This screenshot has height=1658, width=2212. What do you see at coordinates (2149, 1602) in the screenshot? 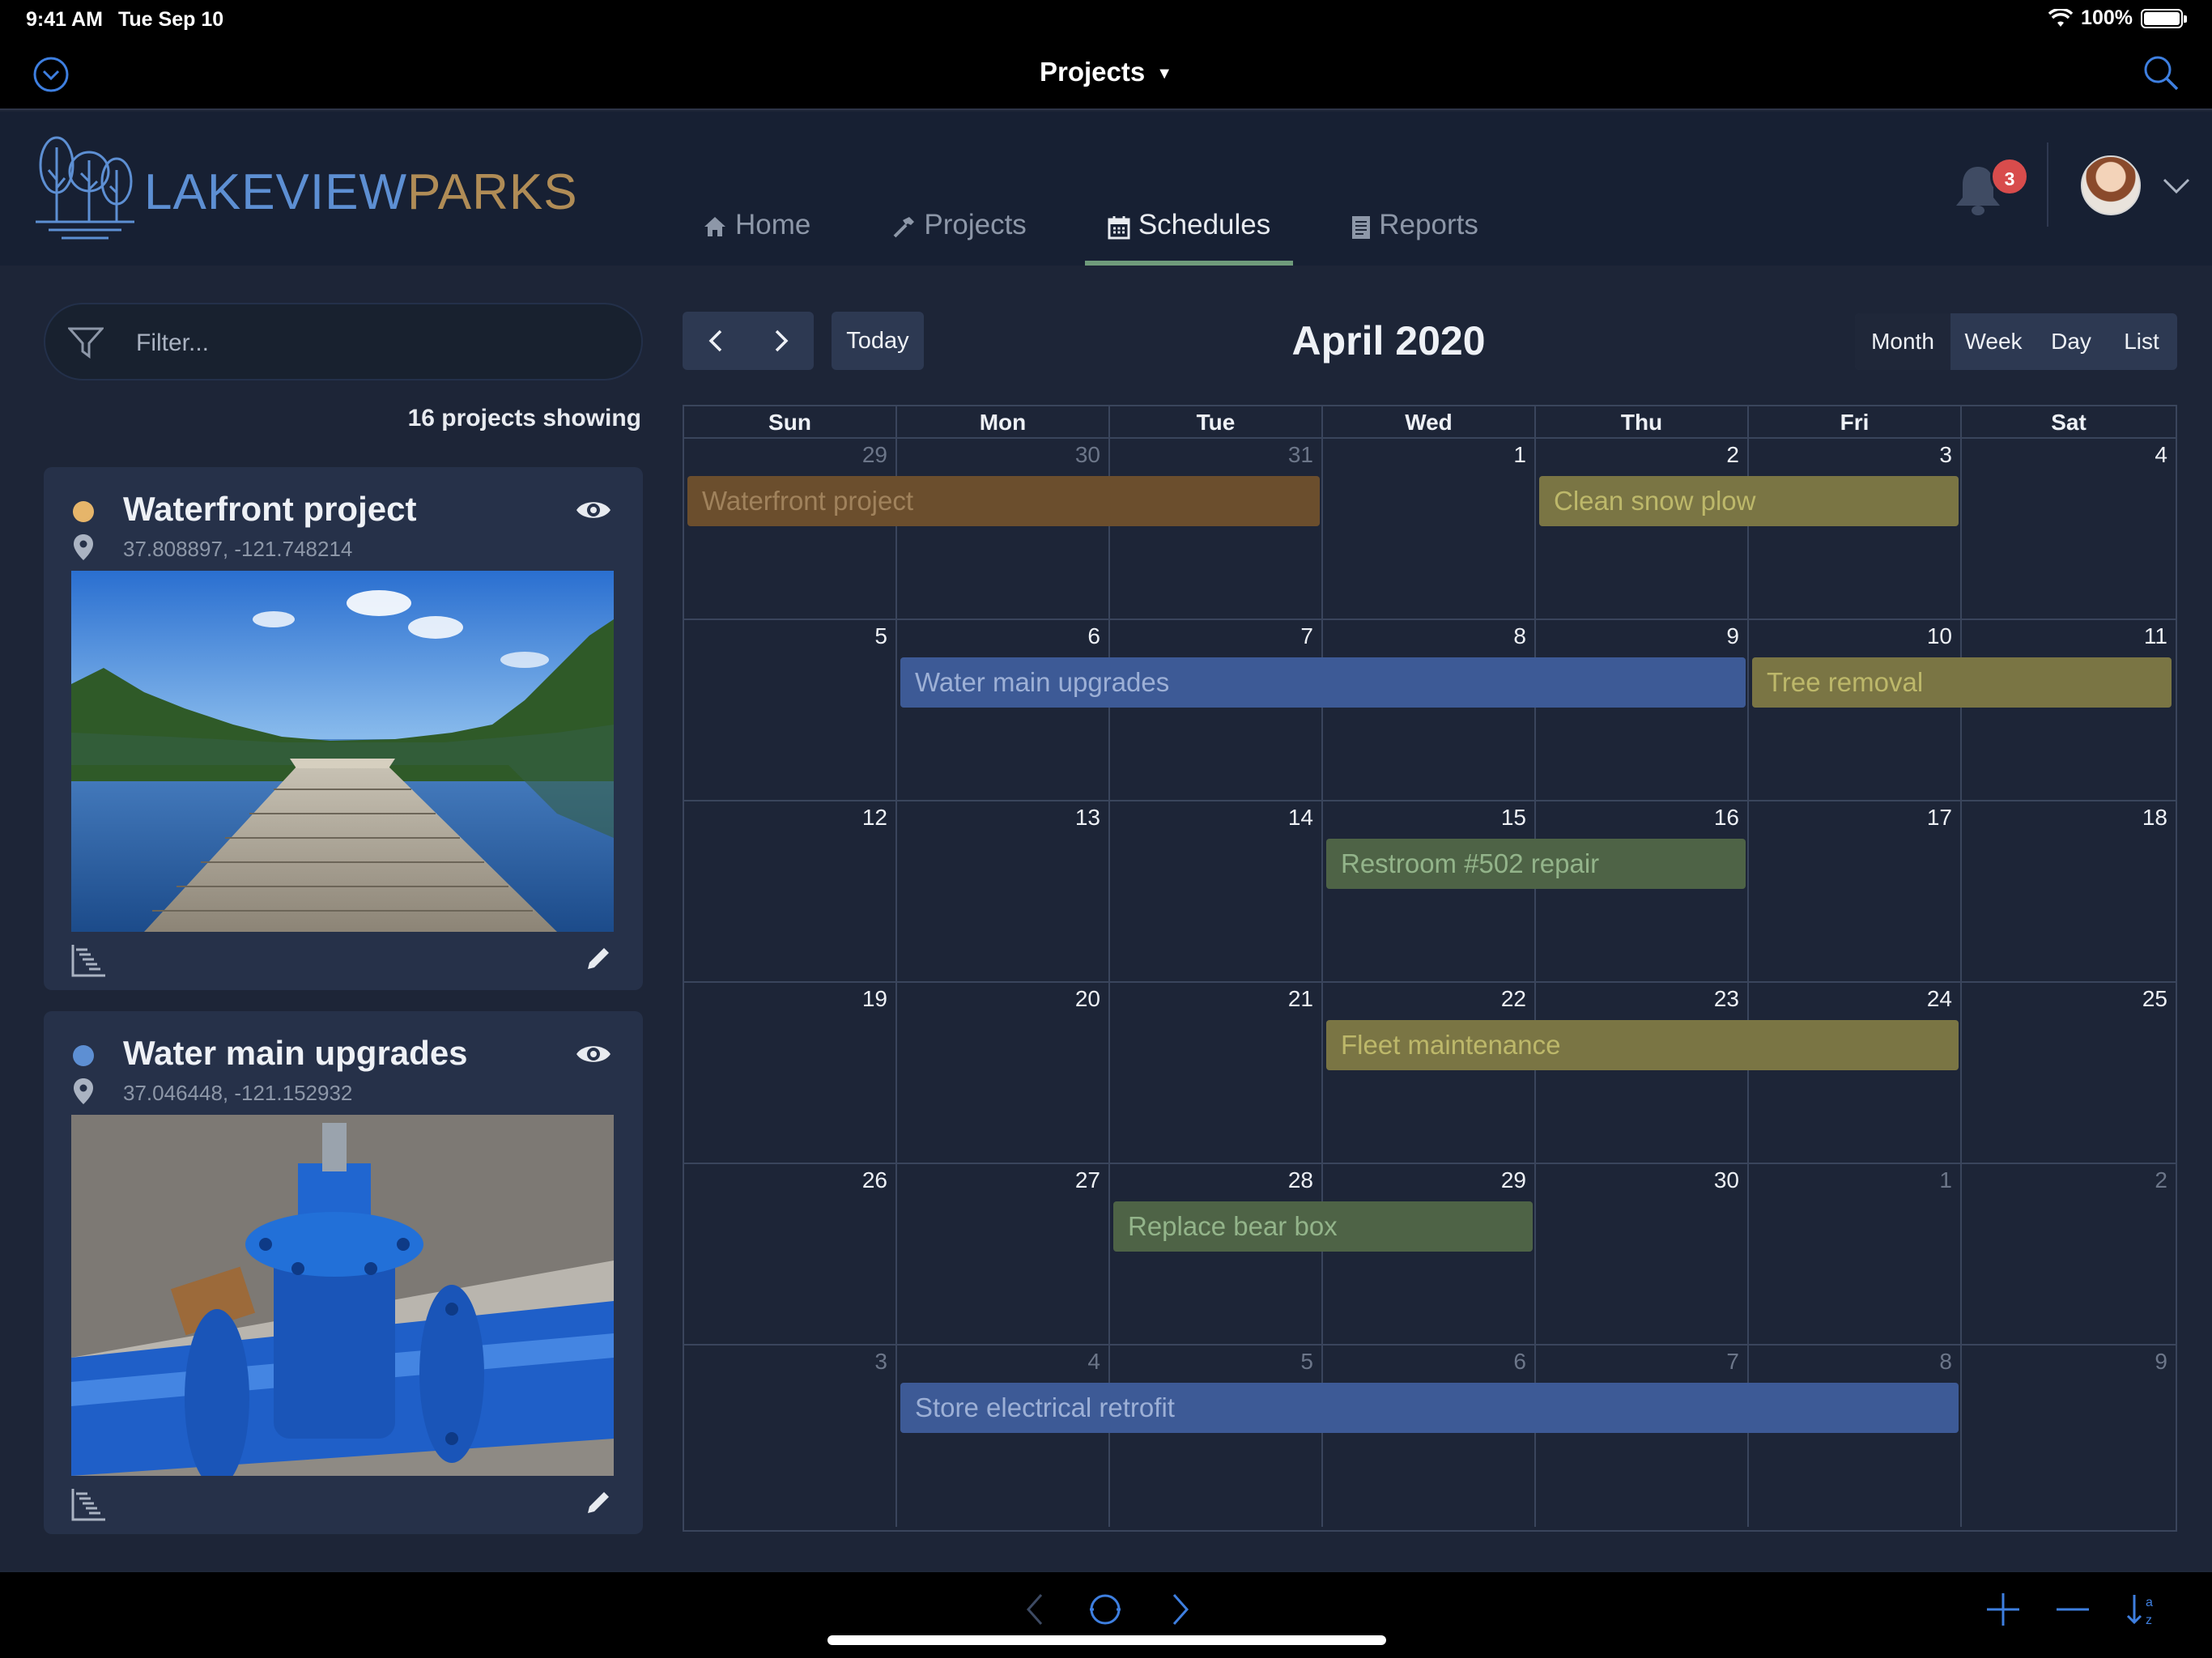
I see `svg-text: a` at bounding box center [2149, 1602].